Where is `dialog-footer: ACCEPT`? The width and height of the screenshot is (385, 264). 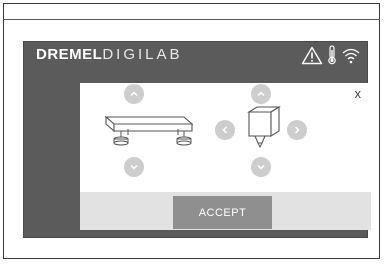
dialog-footer: ACCEPT is located at coordinates (225, 211).